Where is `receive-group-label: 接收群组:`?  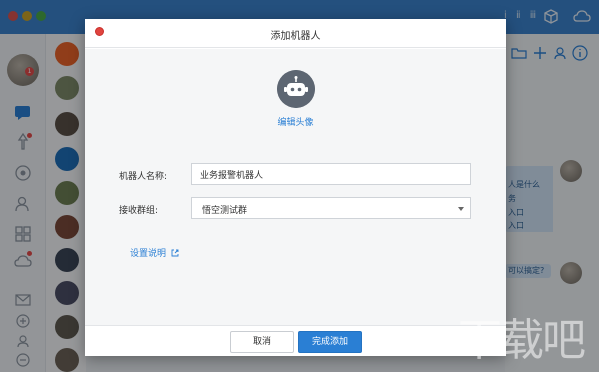
receive-group-label: 接收群组: is located at coordinates (139, 211).